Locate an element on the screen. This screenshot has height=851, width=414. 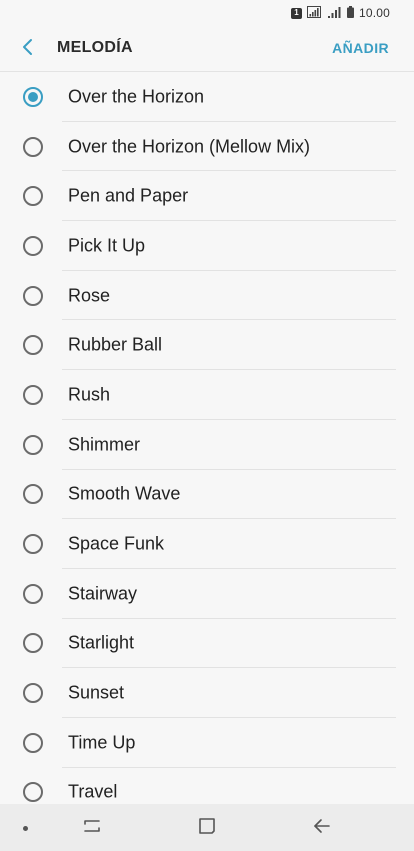
add-button: AÑADIR is located at coordinates (360, 48).